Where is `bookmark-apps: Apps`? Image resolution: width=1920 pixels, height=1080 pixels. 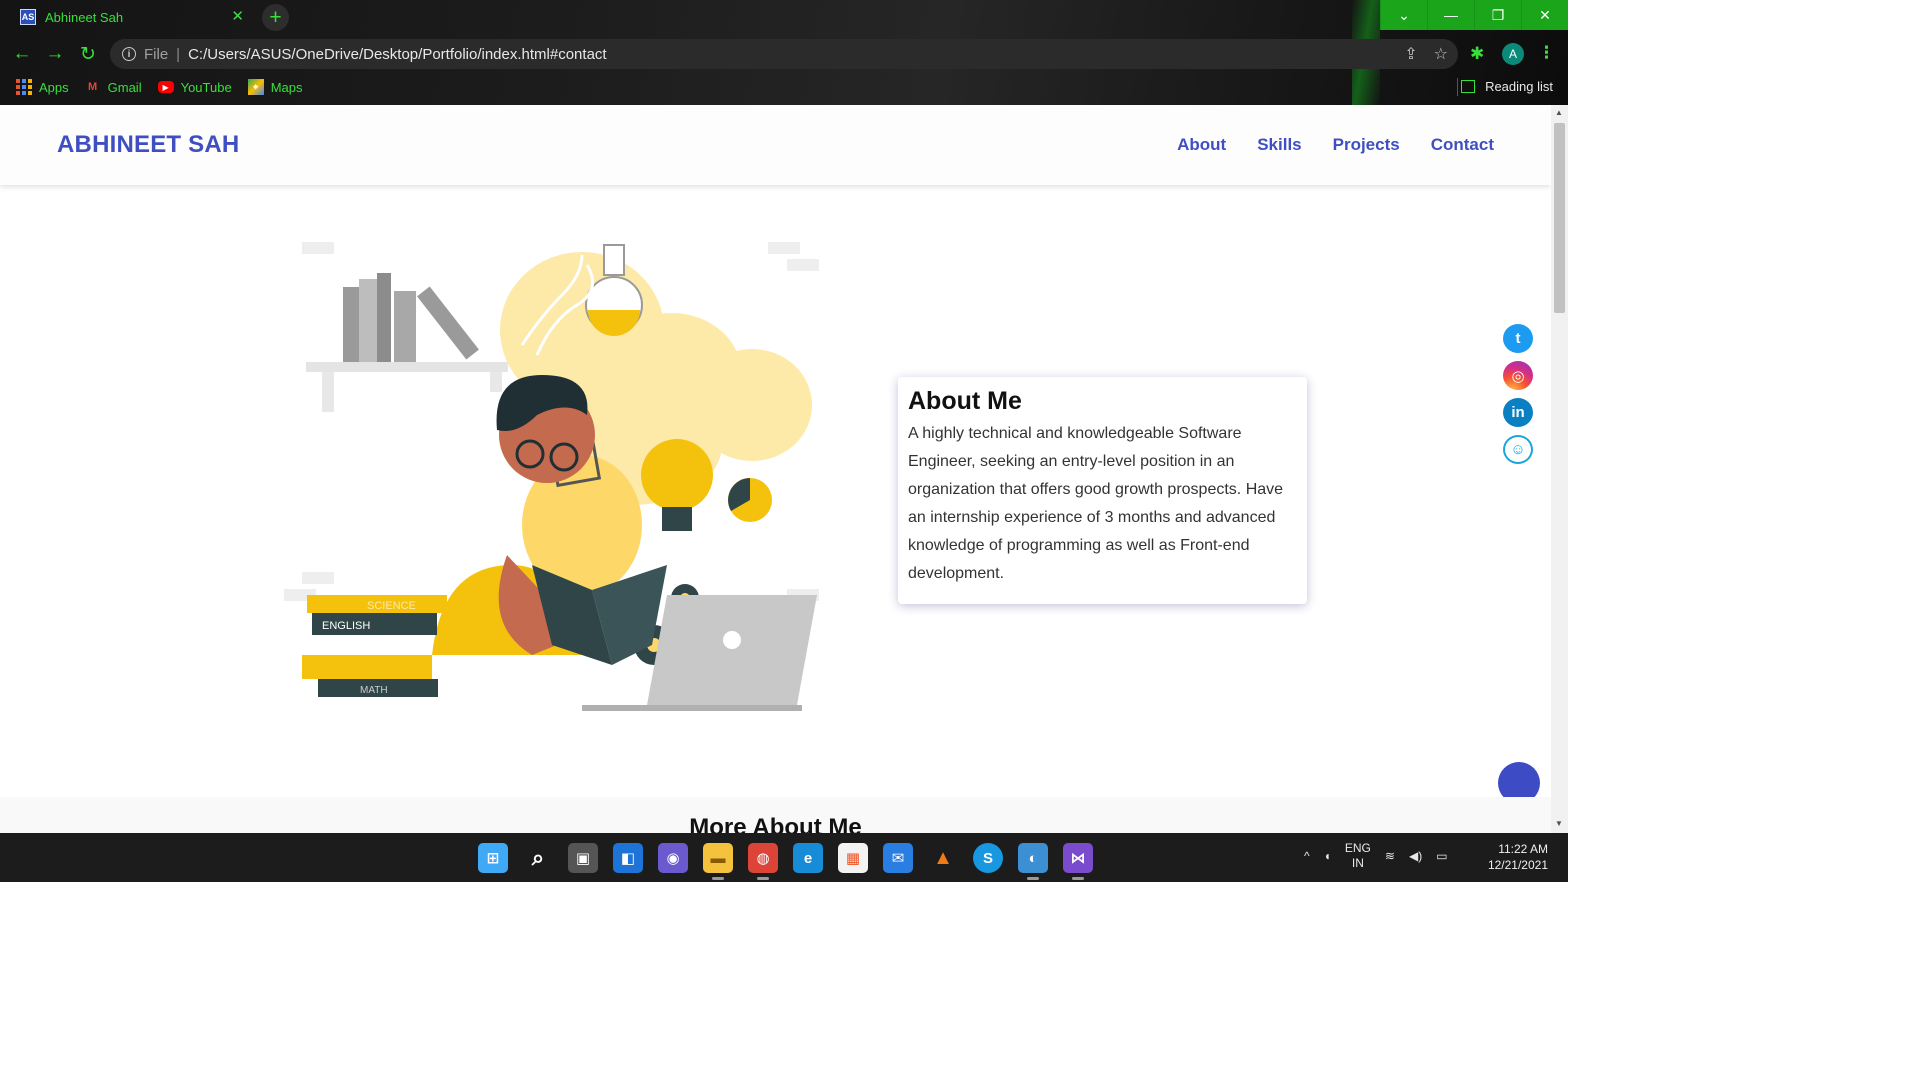 bookmark-apps: Apps is located at coordinates (42, 87).